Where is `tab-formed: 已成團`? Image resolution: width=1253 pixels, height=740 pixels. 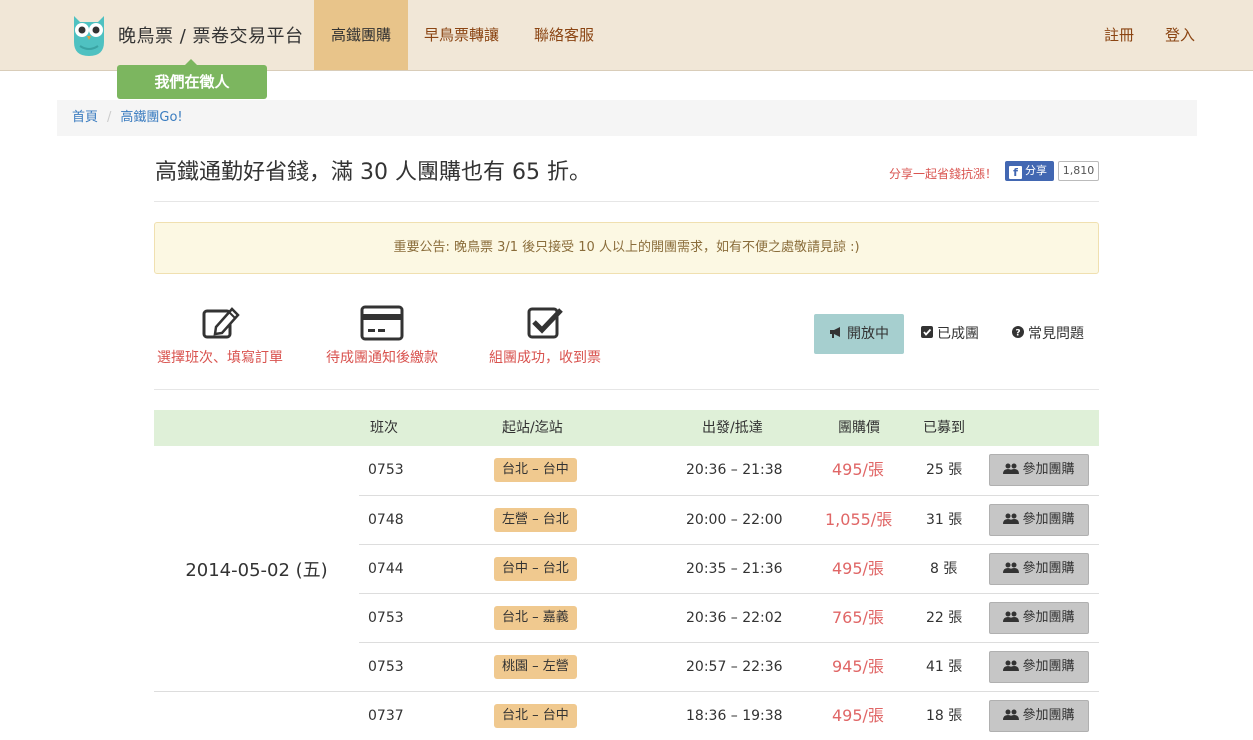 tab-formed: 已成團 is located at coordinates (950, 334).